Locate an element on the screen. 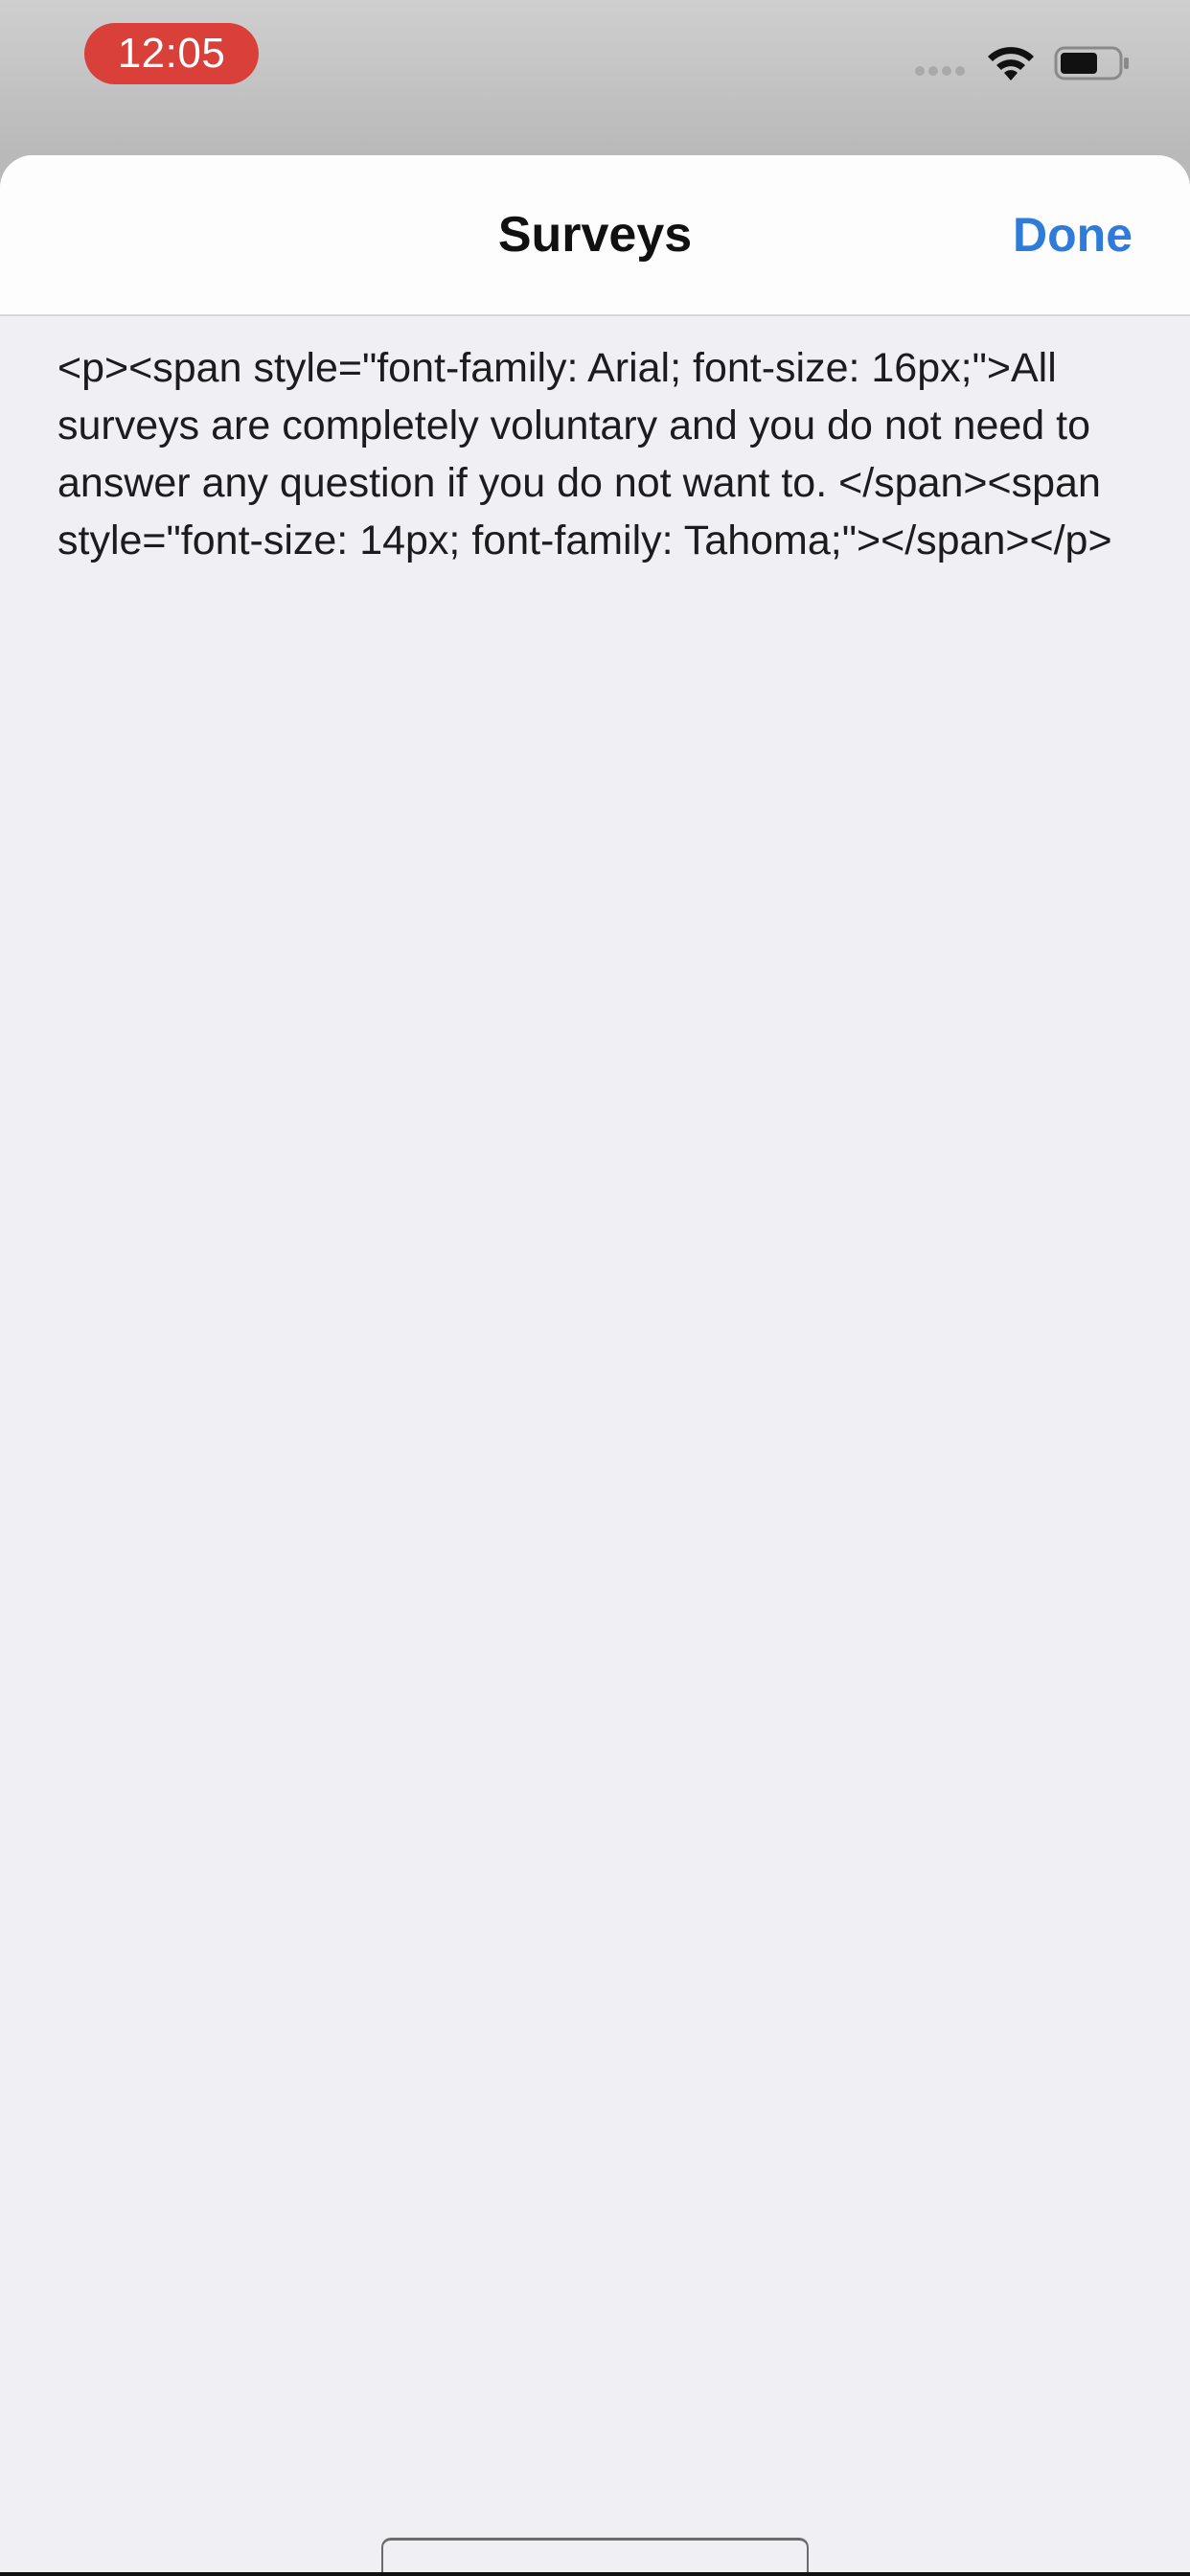  cellular-signal-icon is located at coordinates (944, 70).